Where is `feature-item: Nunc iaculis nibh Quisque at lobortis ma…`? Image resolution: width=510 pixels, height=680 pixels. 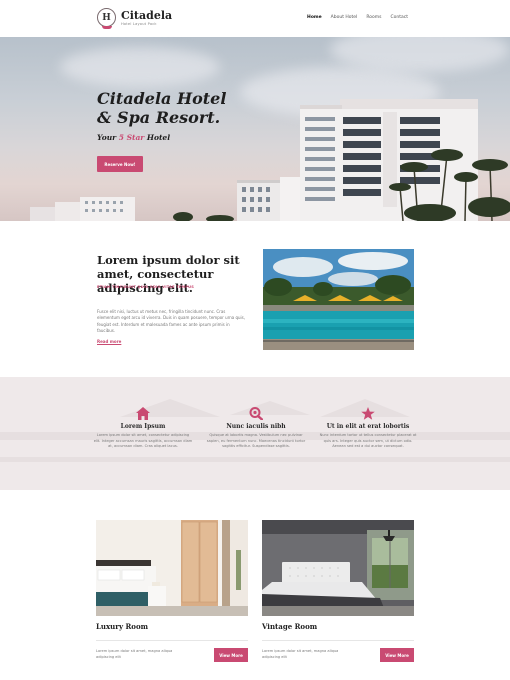 feature-item: Nunc iaculis nibh Quisque at lobortis ma… is located at coordinates (256, 428).